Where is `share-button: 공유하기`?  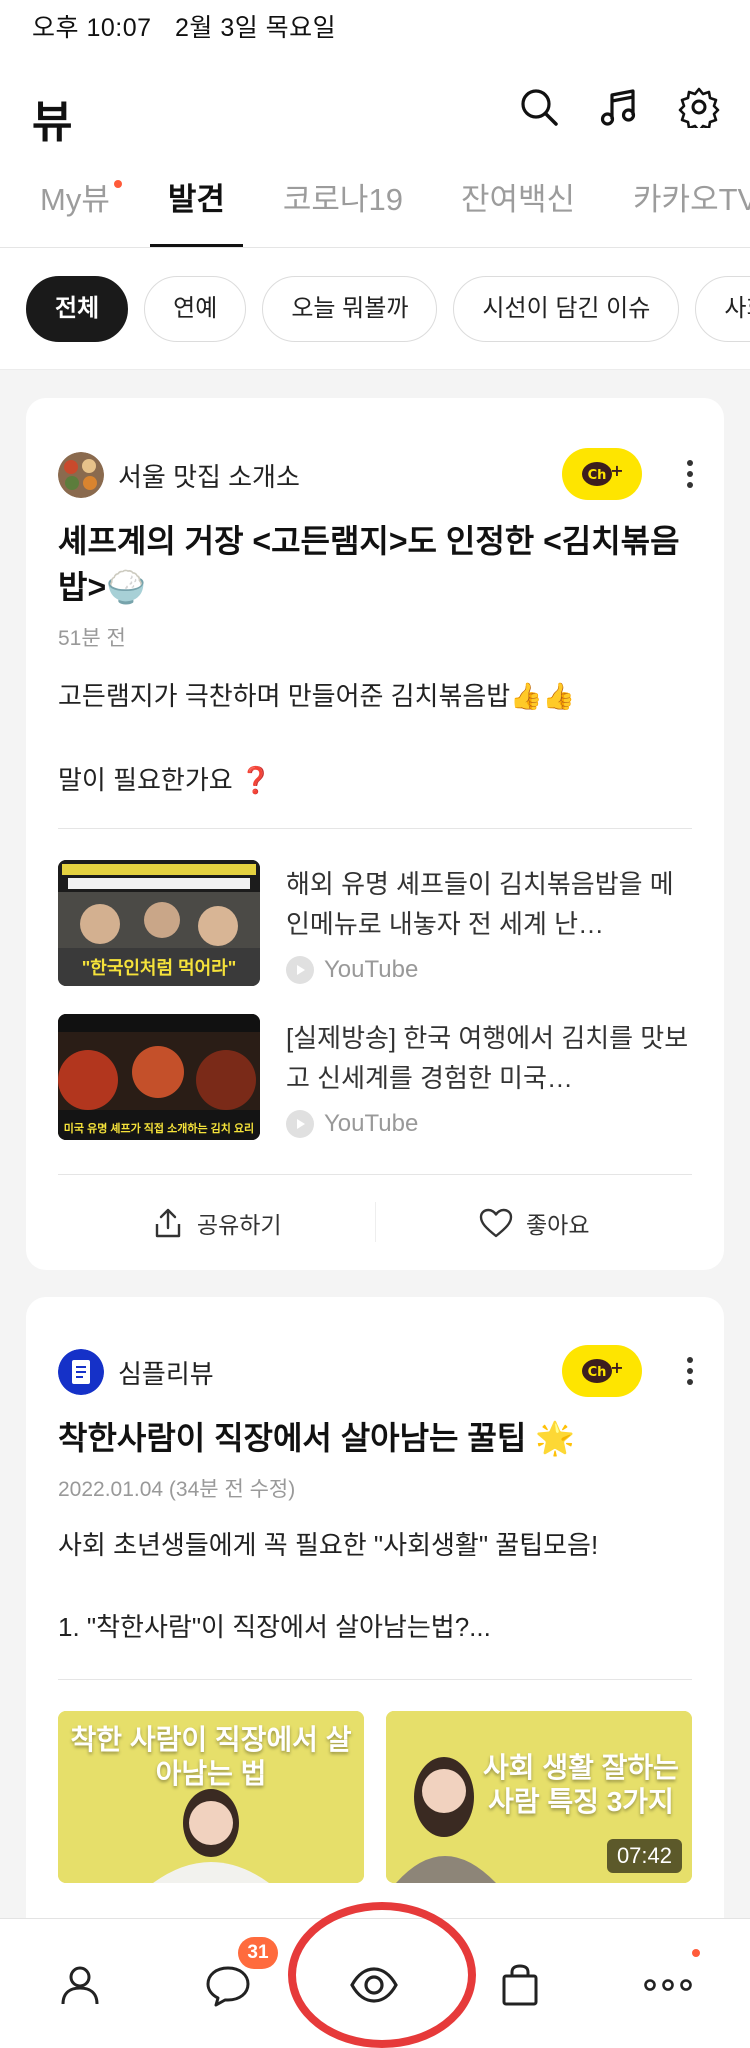 share-button: 공유하기 is located at coordinates (216, 1223).